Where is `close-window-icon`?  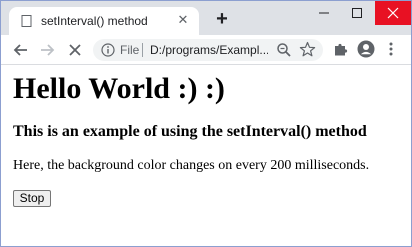
close-window-icon is located at coordinates (393, 13).